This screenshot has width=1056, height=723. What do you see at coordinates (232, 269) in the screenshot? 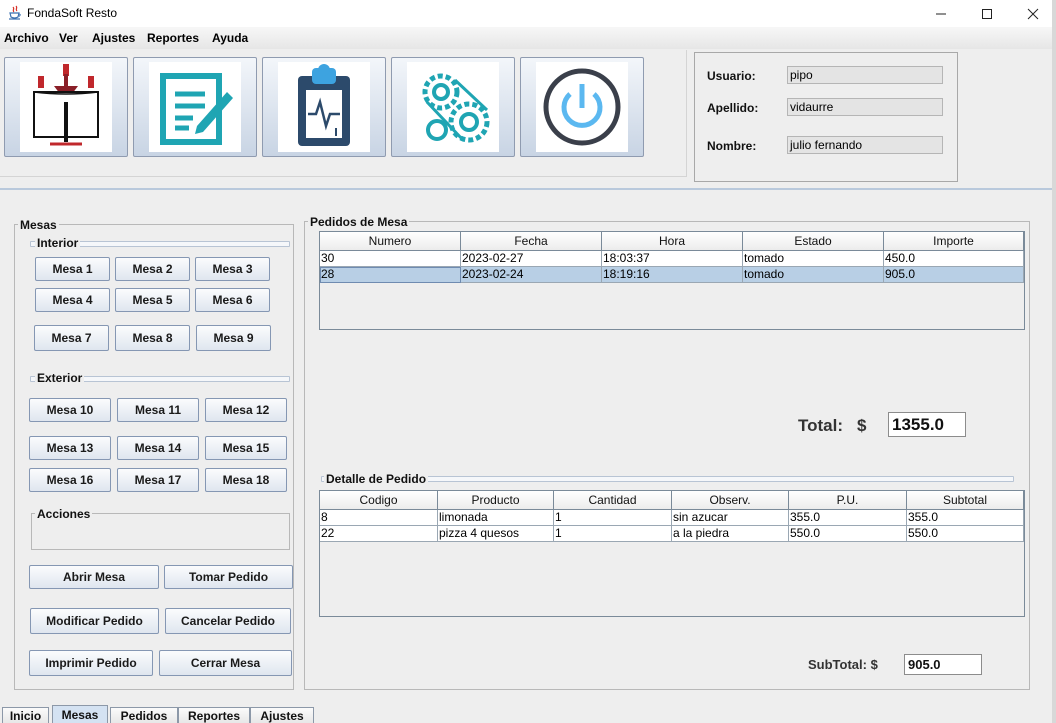
I see `mesa-3-button: Mesa 3` at bounding box center [232, 269].